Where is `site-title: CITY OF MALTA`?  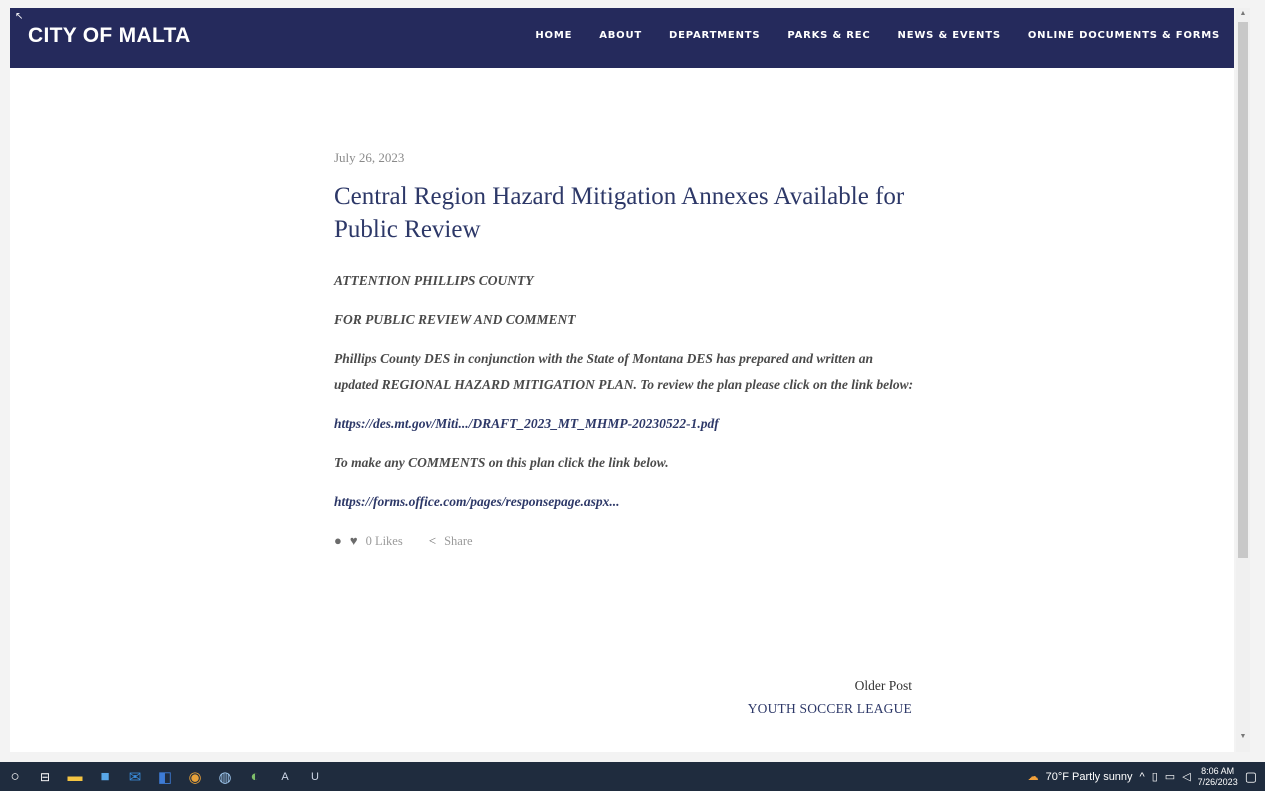
site-title: CITY OF MALTA is located at coordinates (109, 36).